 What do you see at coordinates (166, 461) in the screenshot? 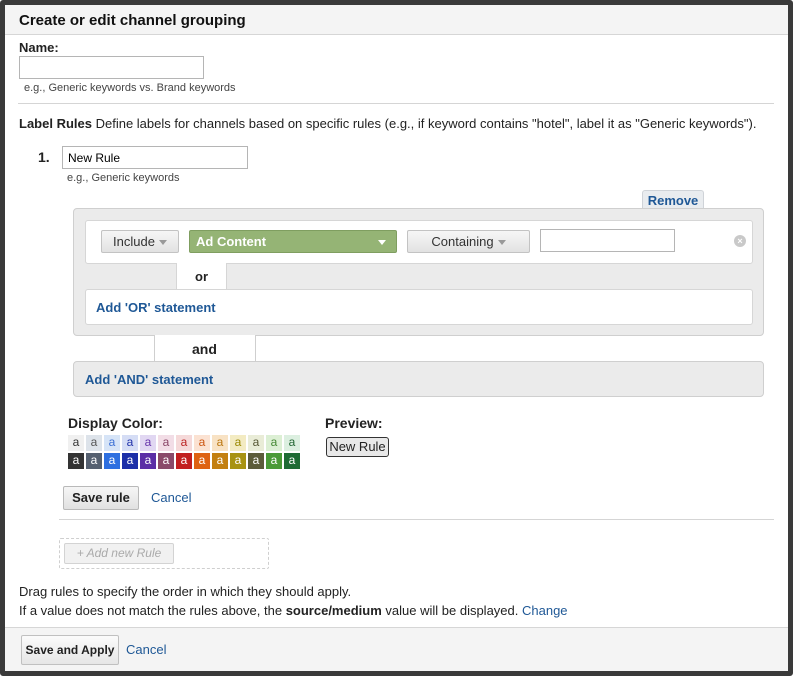
I see `color-swatch-dark-6: a` at bounding box center [166, 461].